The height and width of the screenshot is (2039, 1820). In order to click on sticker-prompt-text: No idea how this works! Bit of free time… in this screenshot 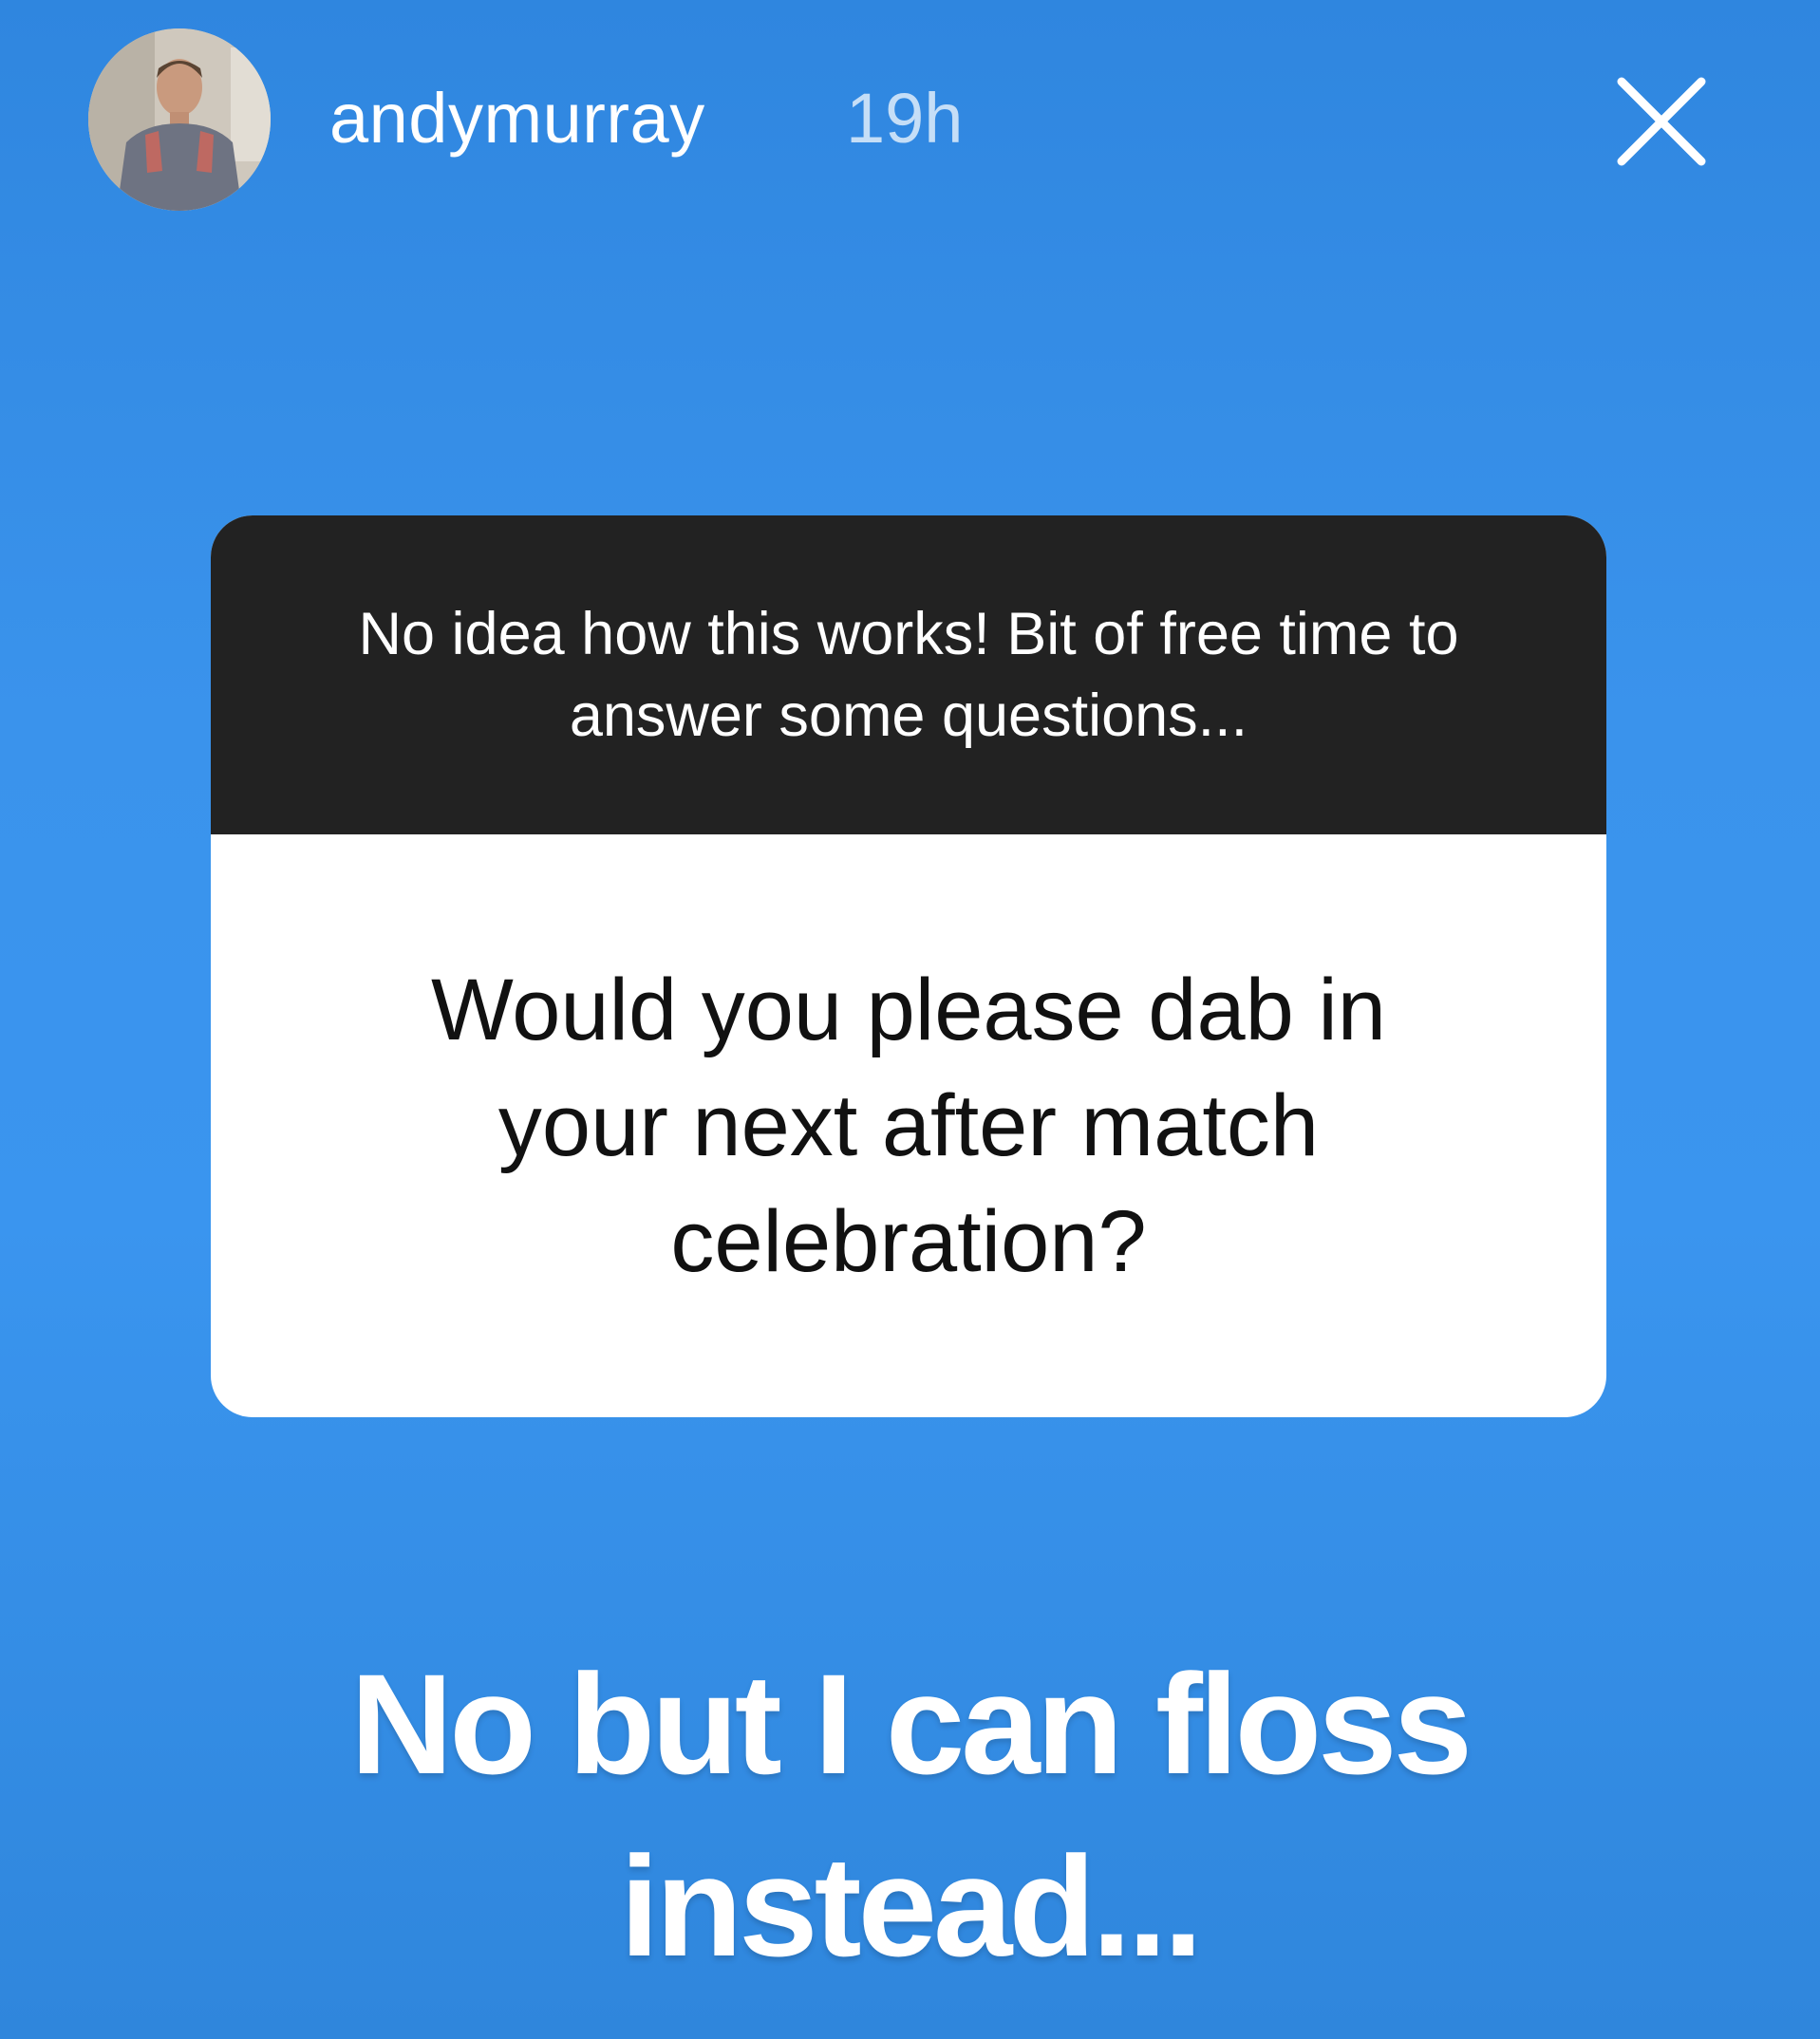, I will do `click(908, 675)`.